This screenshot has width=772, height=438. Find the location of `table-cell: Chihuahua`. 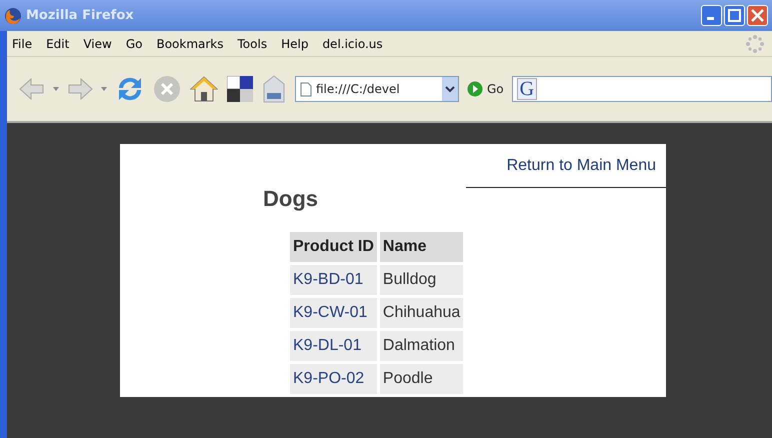

table-cell: Chihuahua is located at coordinates (422, 313).